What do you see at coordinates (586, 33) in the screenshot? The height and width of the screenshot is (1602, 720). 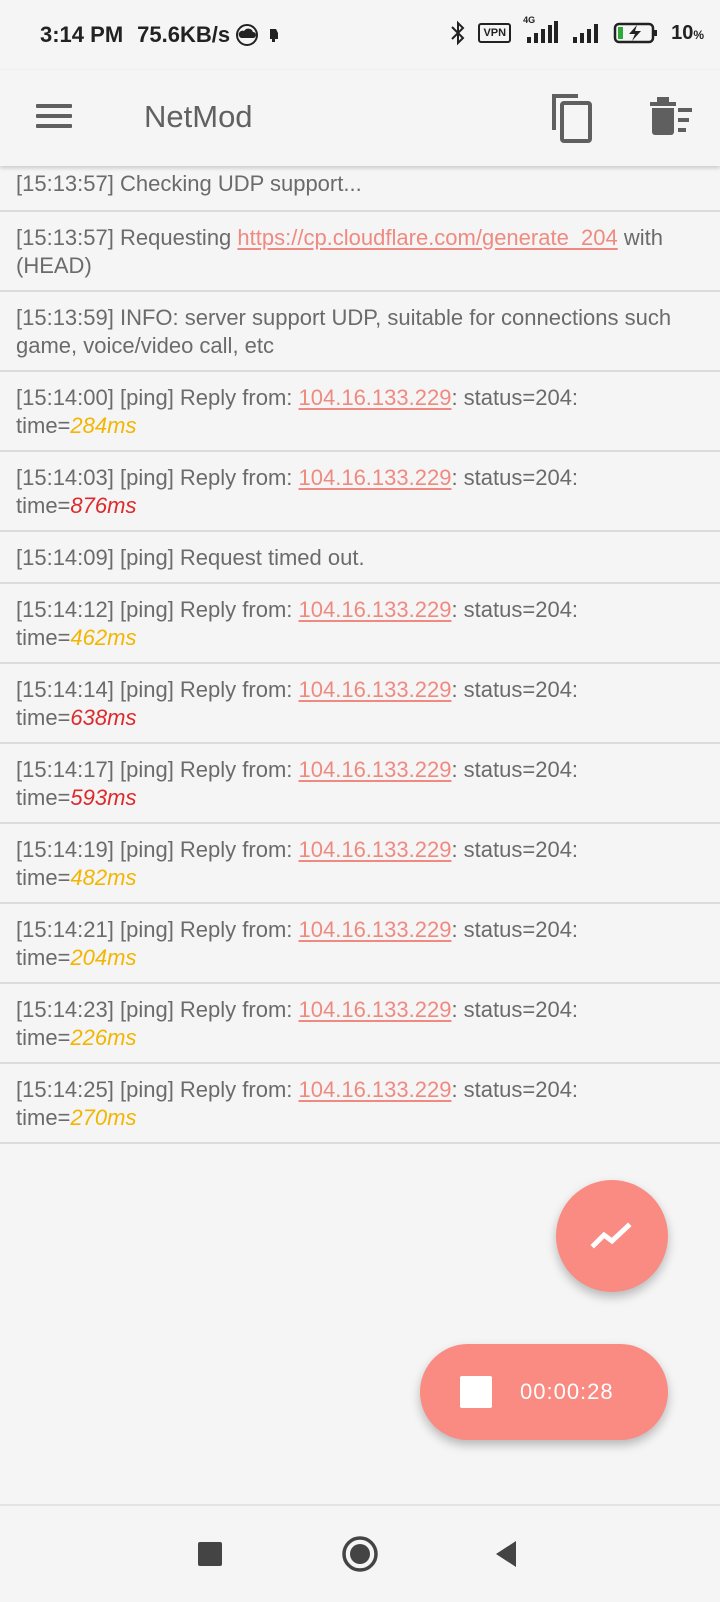 I see `signal-sim2-icon` at bounding box center [586, 33].